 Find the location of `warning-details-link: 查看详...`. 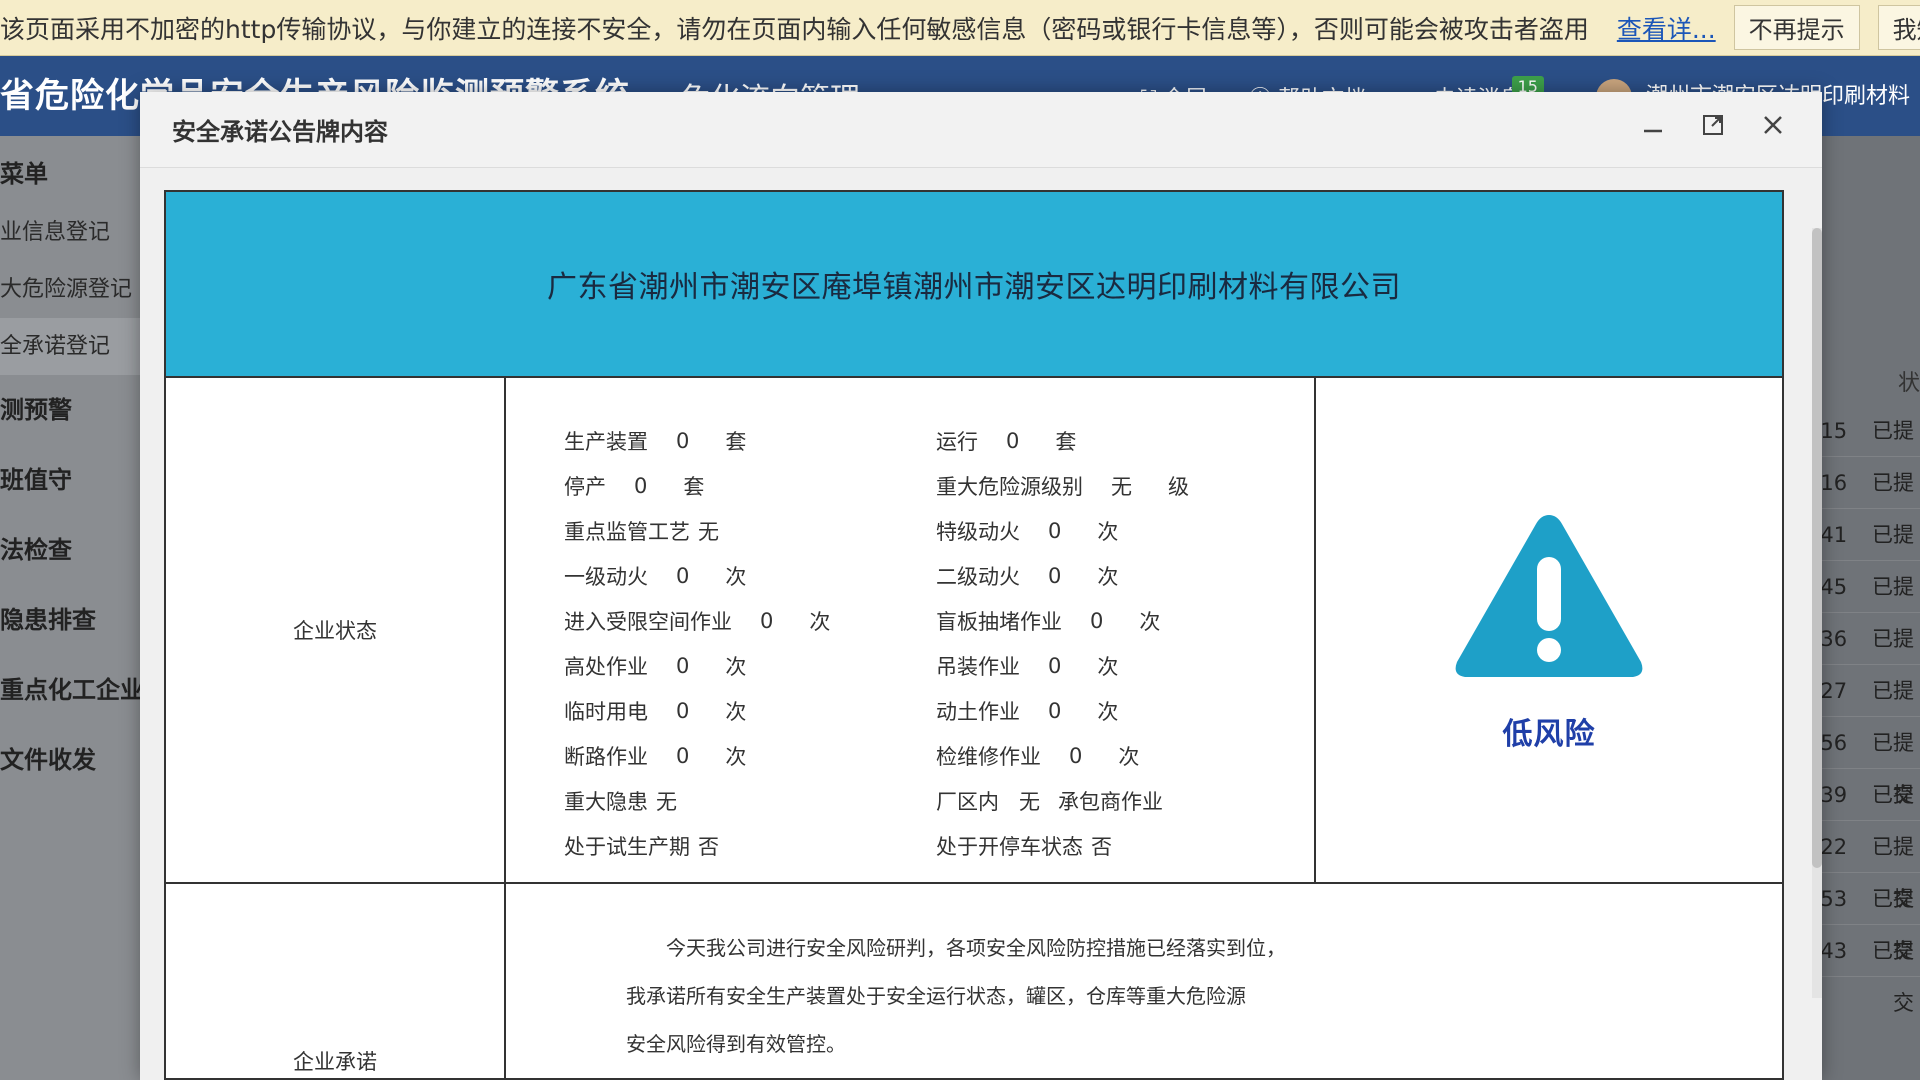

warning-details-link: 查看详... is located at coordinates (1666, 28).